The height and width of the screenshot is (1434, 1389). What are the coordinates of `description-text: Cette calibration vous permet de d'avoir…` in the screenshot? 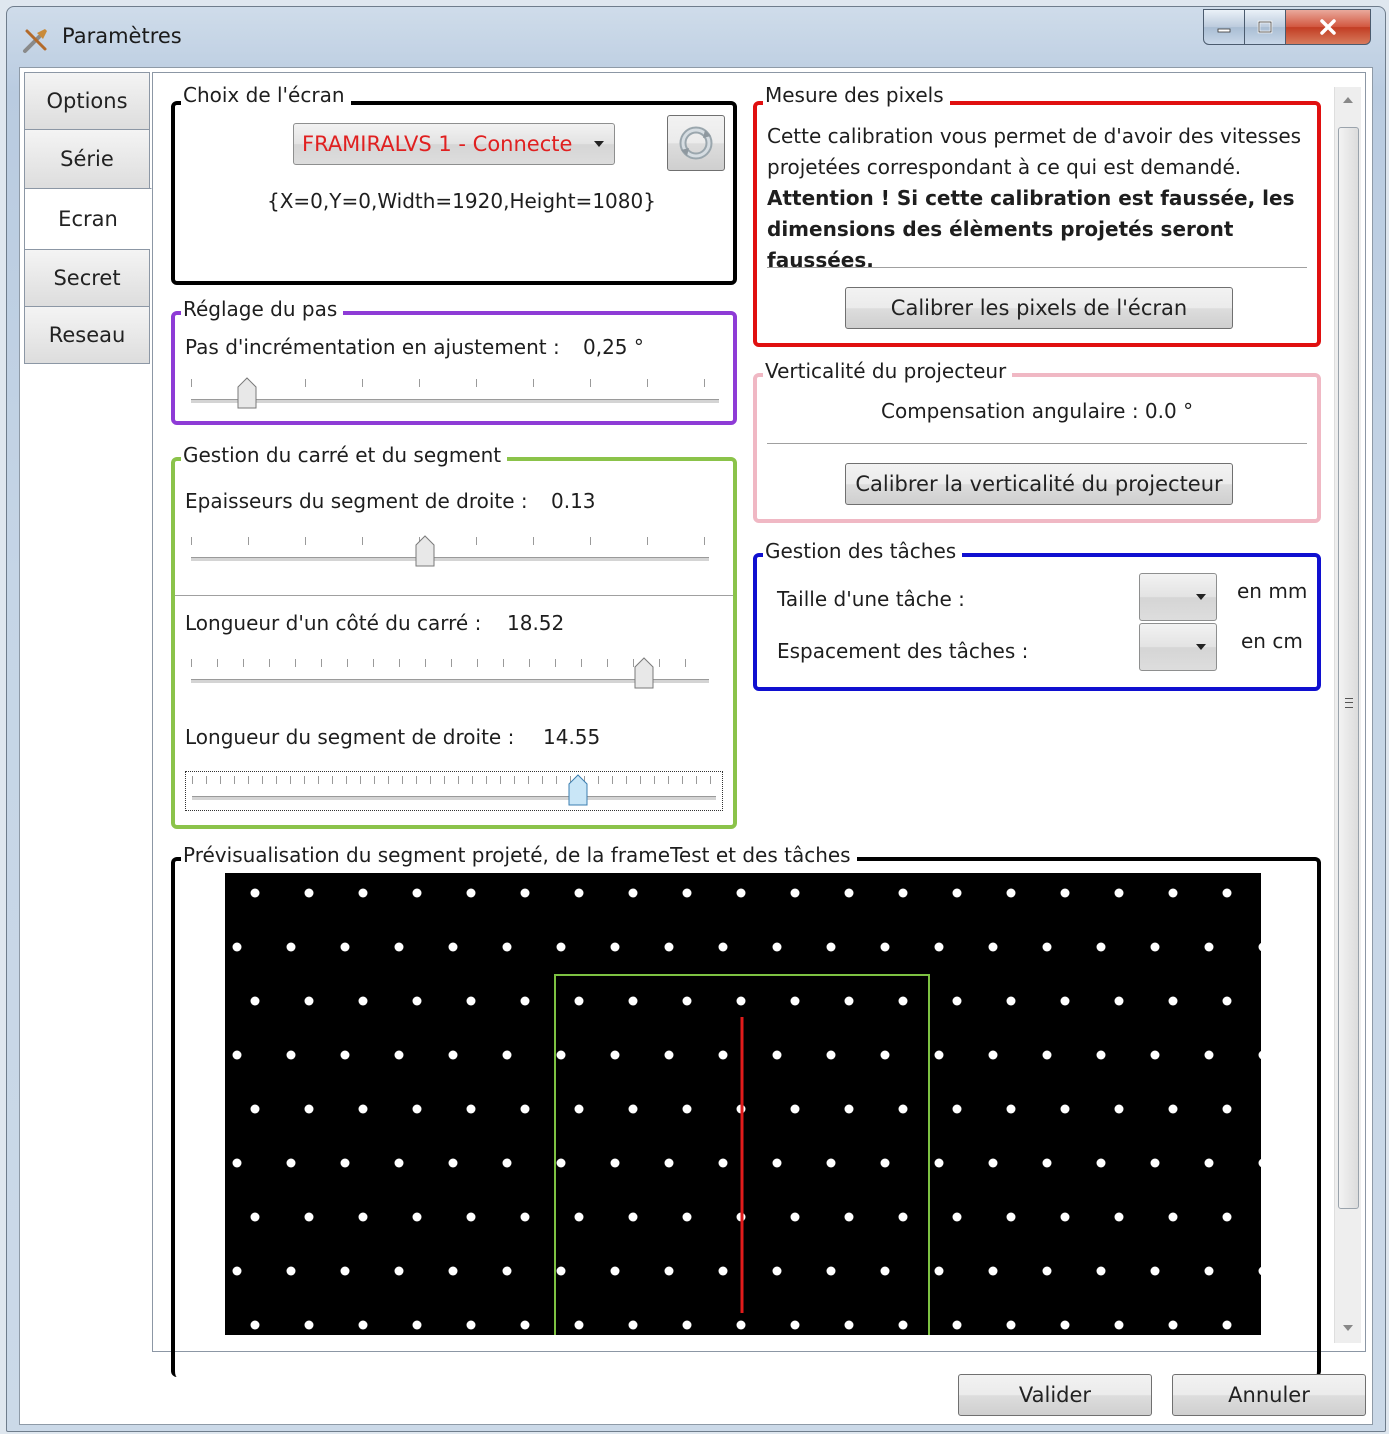 It's located at (1034, 151).